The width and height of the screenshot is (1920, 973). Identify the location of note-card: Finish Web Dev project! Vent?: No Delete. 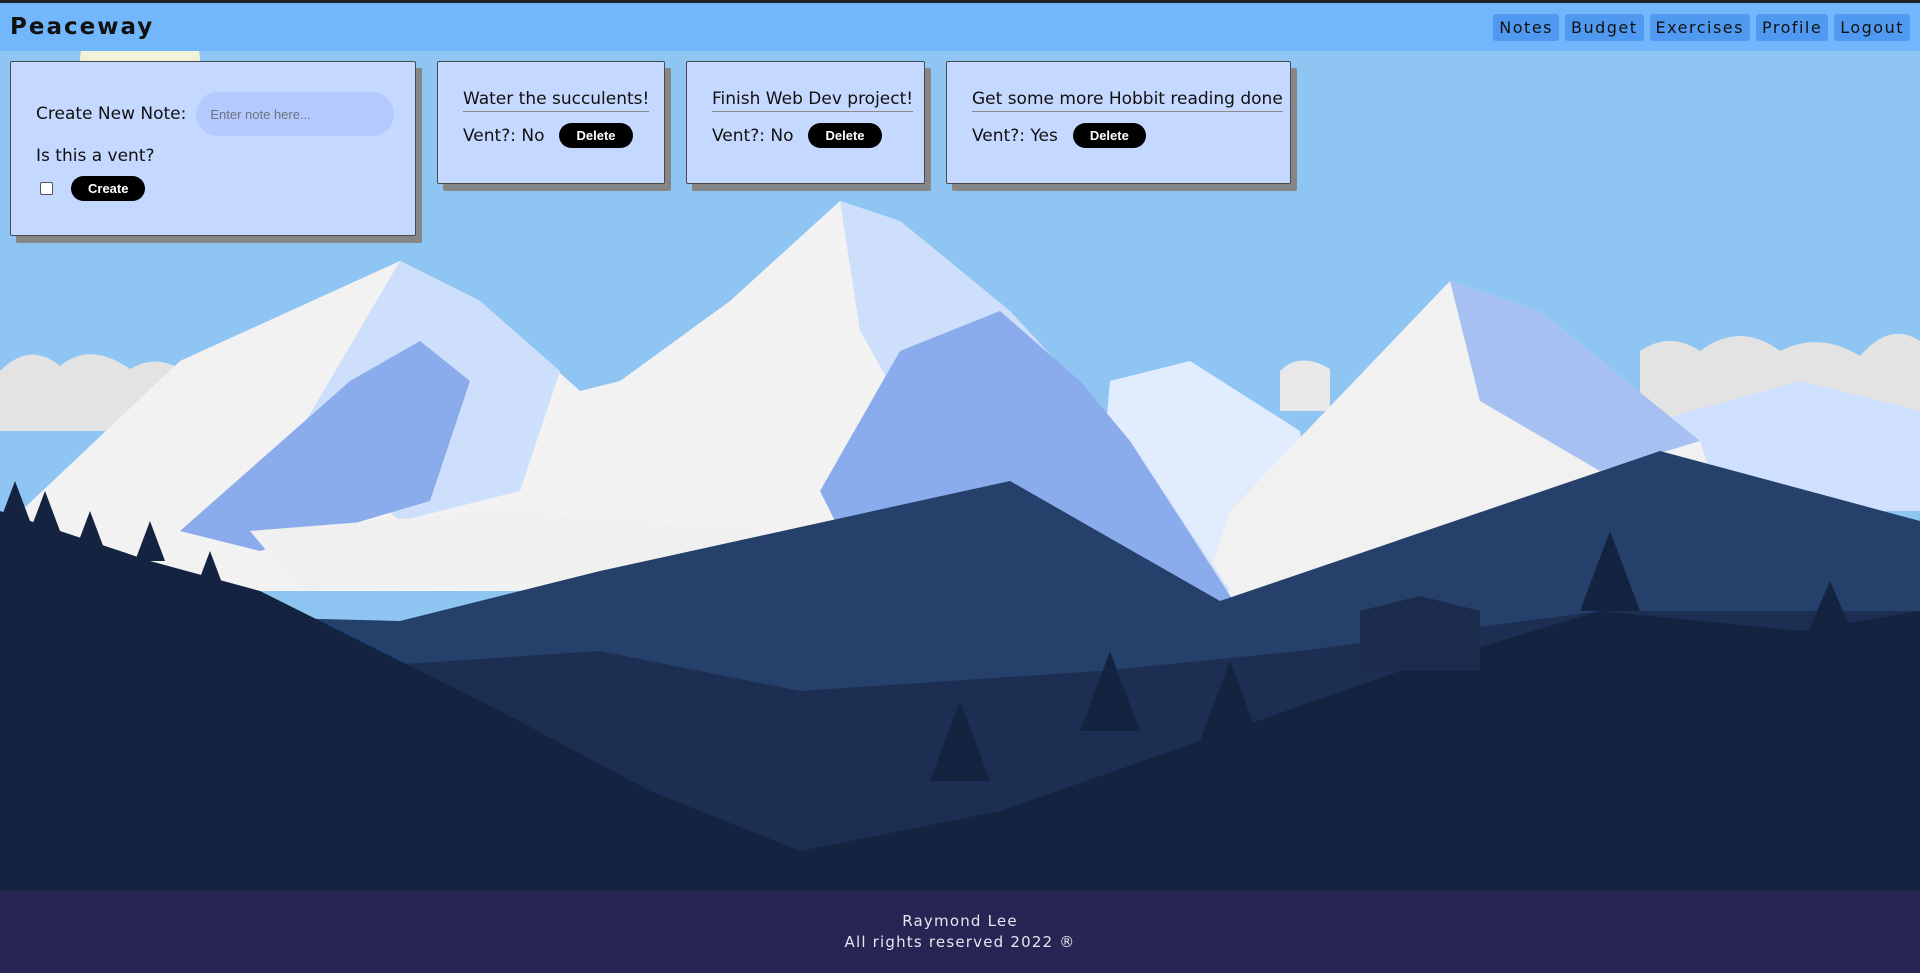
(805, 122).